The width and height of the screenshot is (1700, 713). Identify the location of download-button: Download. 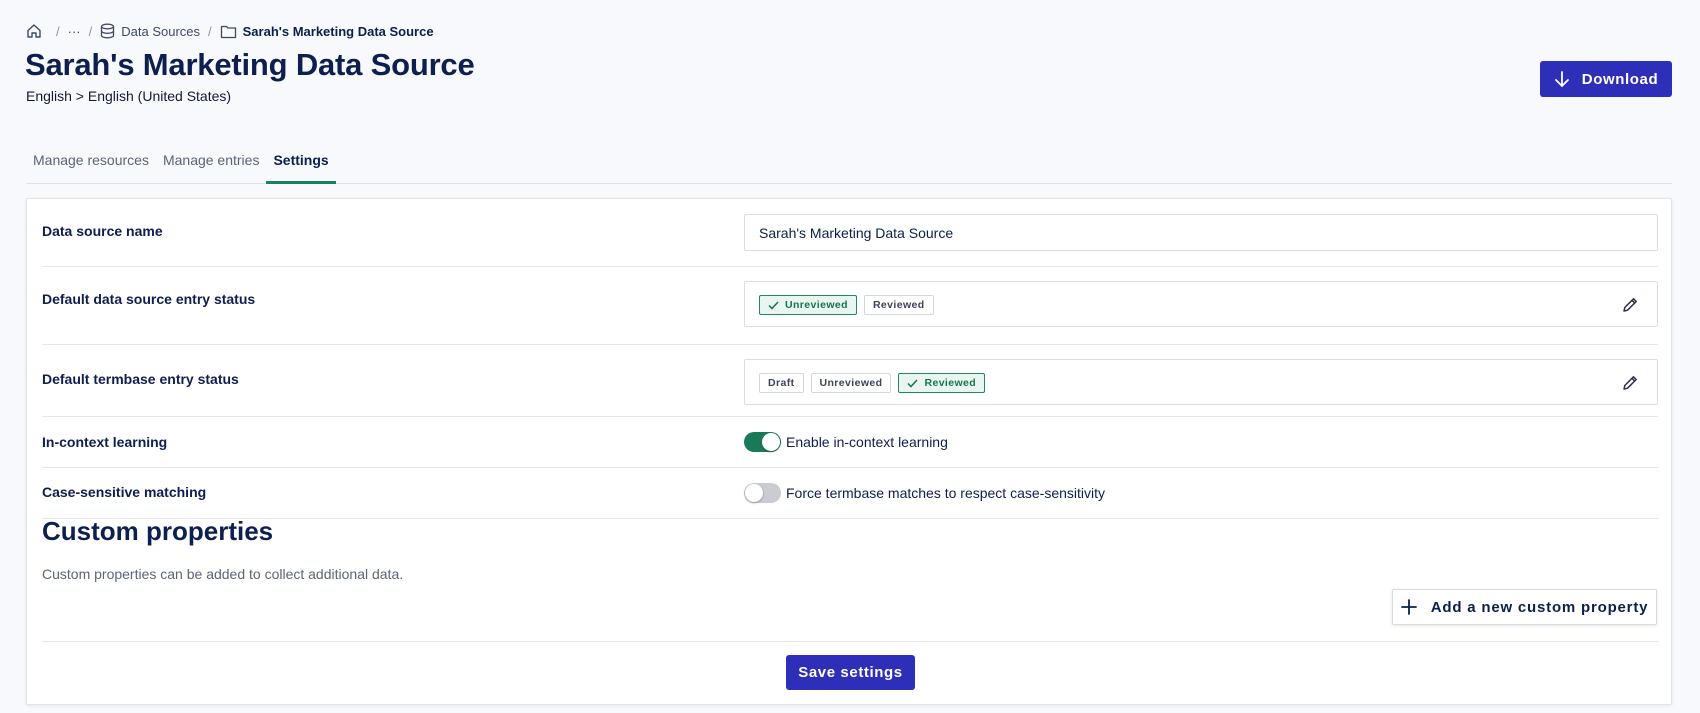
(1606, 79).